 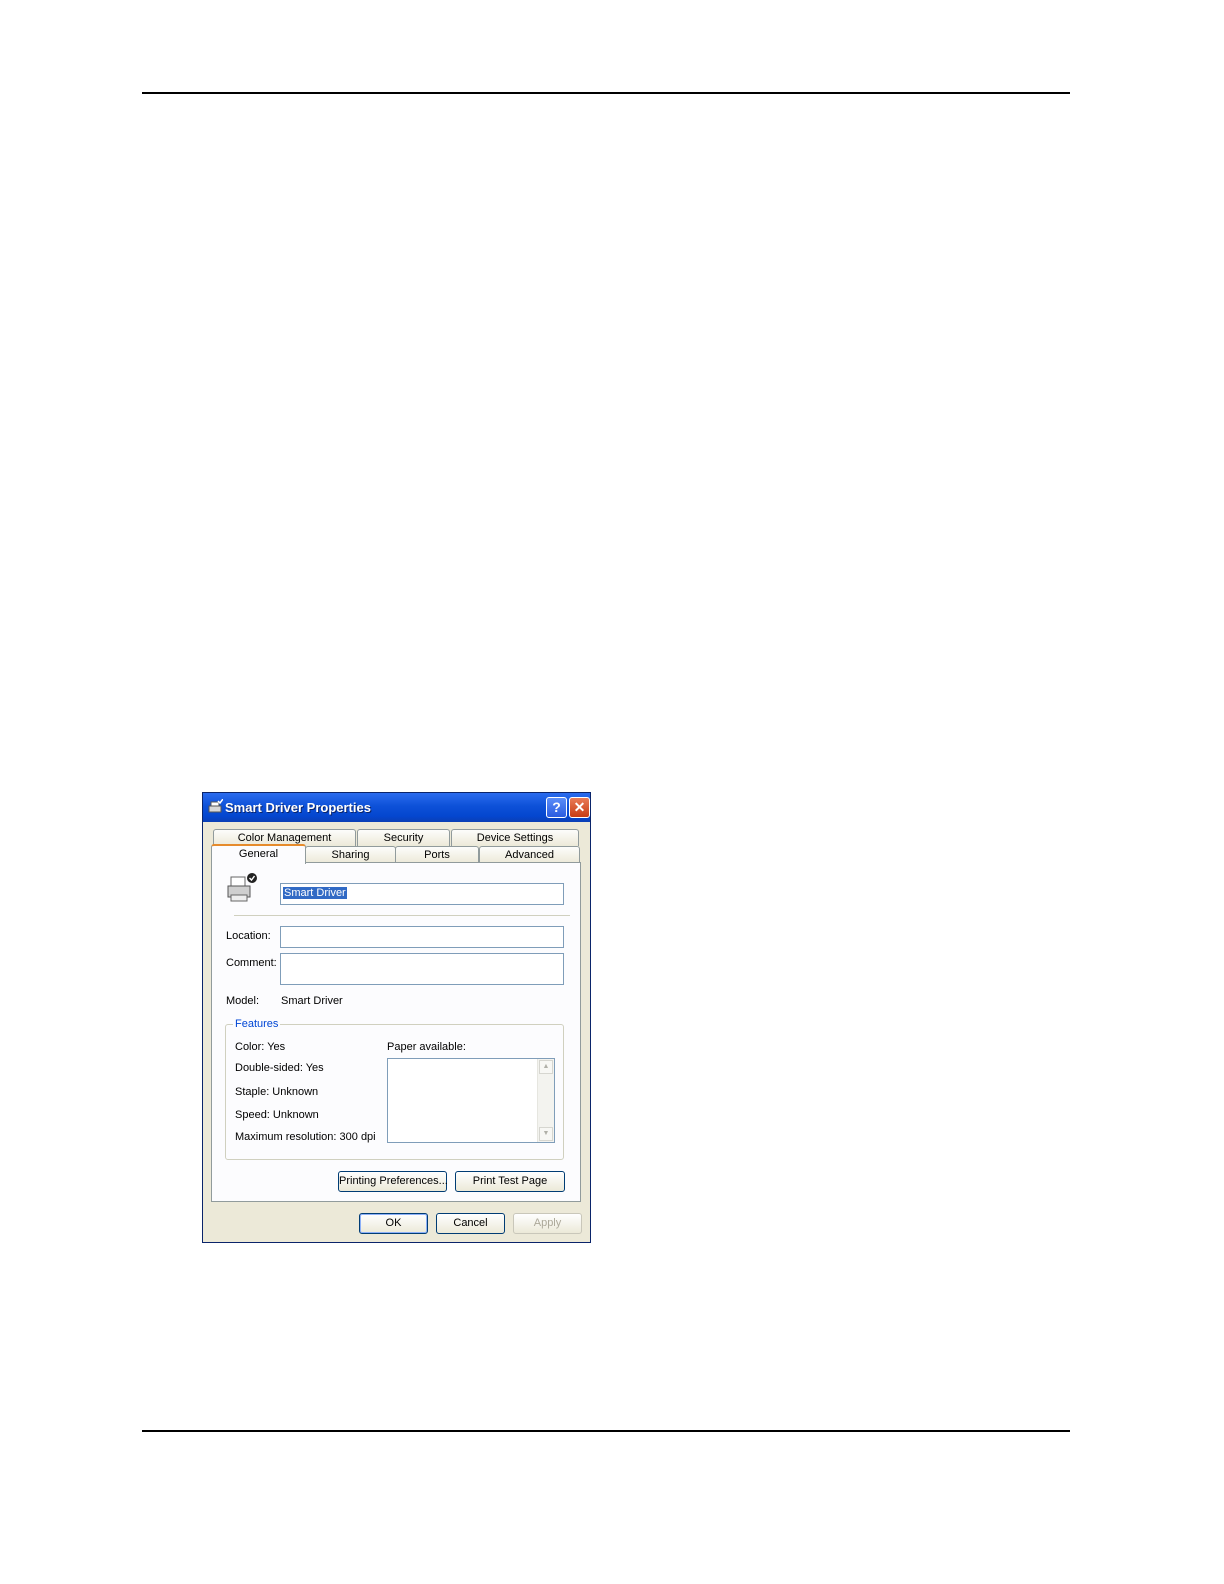 What do you see at coordinates (545, 1100) in the screenshot?
I see `list-scrollbar: ▲ ▼` at bounding box center [545, 1100].